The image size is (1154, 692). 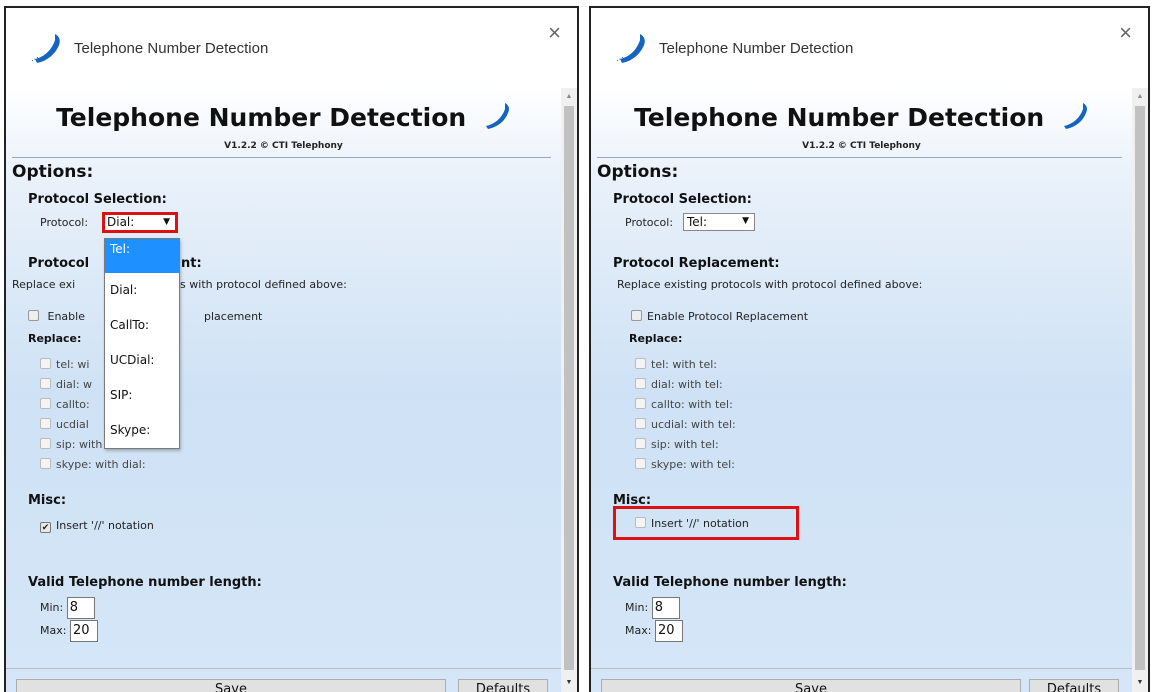 What do you see at coordinates (64, 424) in the screenshot?
I see `replace-item: ucdial` at bounding box center [64, 424].